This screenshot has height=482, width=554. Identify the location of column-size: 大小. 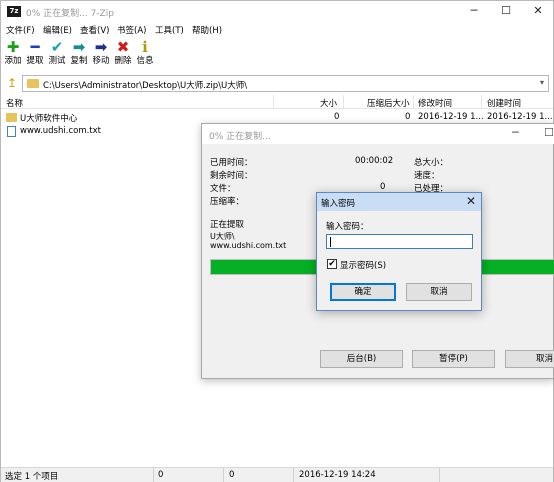
(328, 103).